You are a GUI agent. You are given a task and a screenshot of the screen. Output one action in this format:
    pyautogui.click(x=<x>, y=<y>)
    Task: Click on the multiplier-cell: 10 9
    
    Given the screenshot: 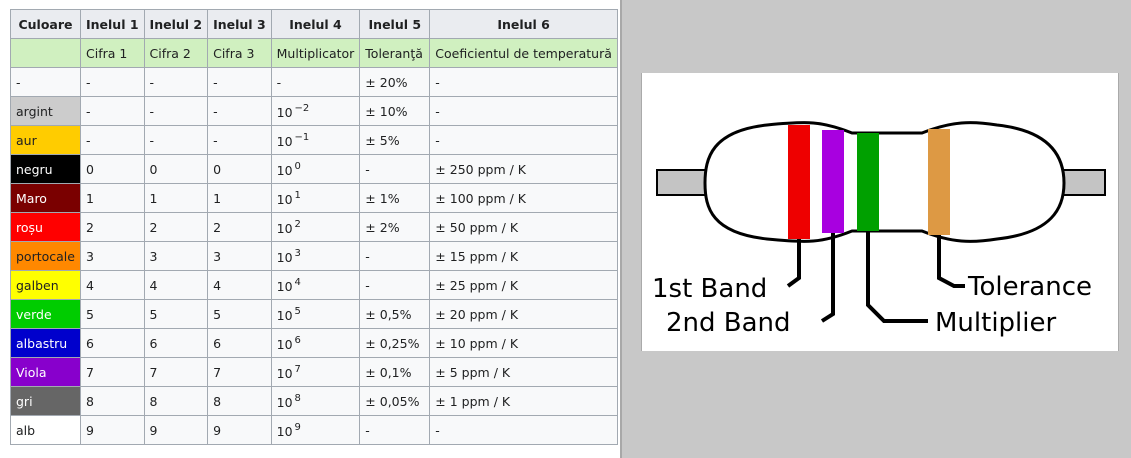 What is the action you would take?
    pyautogui.click(x=315, y=430)
    